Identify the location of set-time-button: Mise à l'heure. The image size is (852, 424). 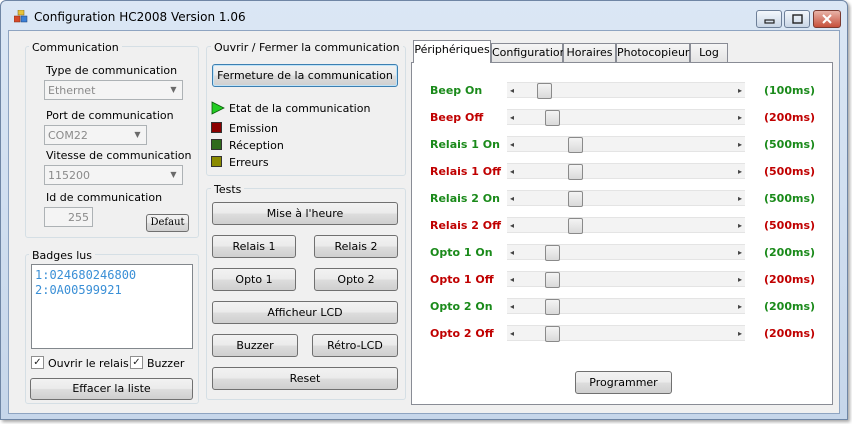
(305, 213).